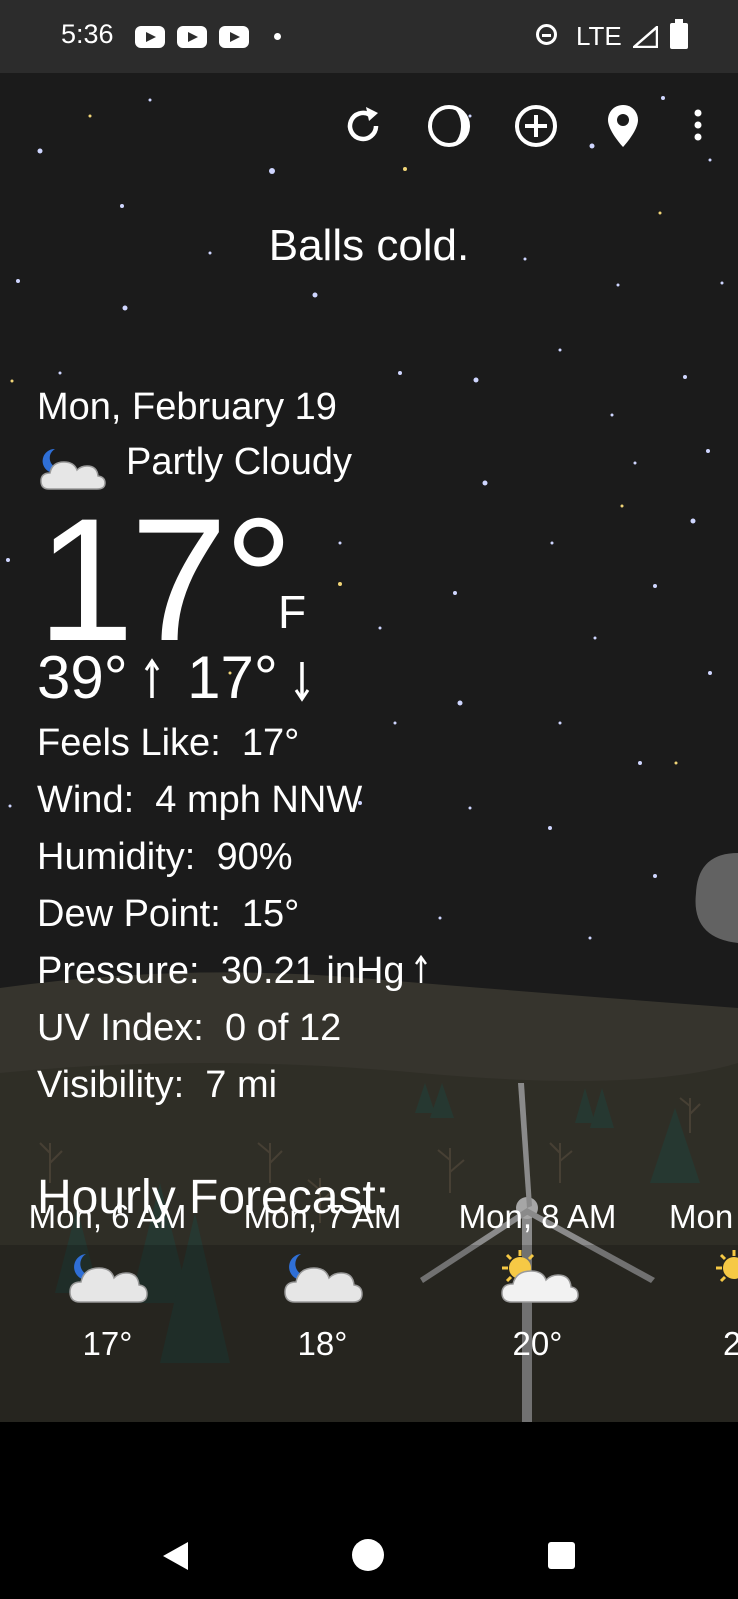 The width and height of the screenshot is (738, 1599). What do you see at coordinates (129, 914) in the screenshot?
I see `detail-label: Dew Point:` at bounding box center [129, 914].